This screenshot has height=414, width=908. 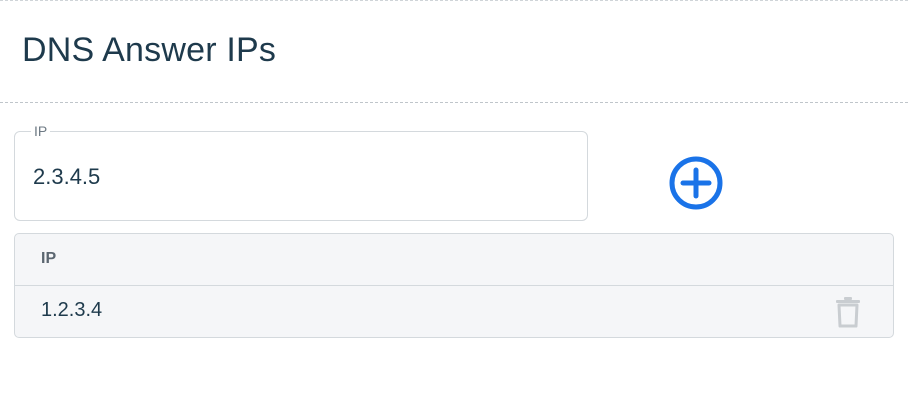 I want to click on table-row: 1.2.3.4, so click(x=454, y=311).